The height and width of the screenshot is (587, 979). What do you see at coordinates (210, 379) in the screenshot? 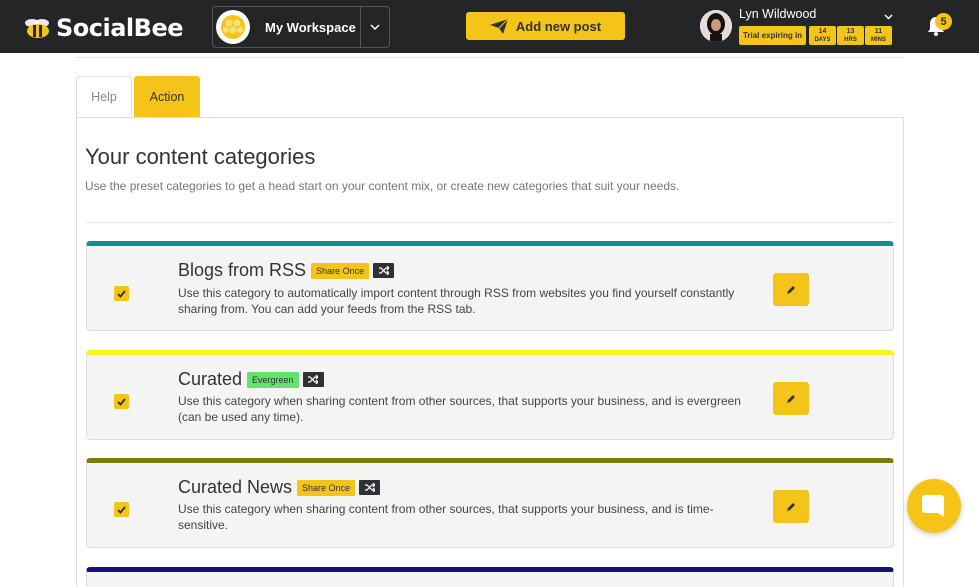
I see `category-title: Curated` at bounding box center [210, 379].